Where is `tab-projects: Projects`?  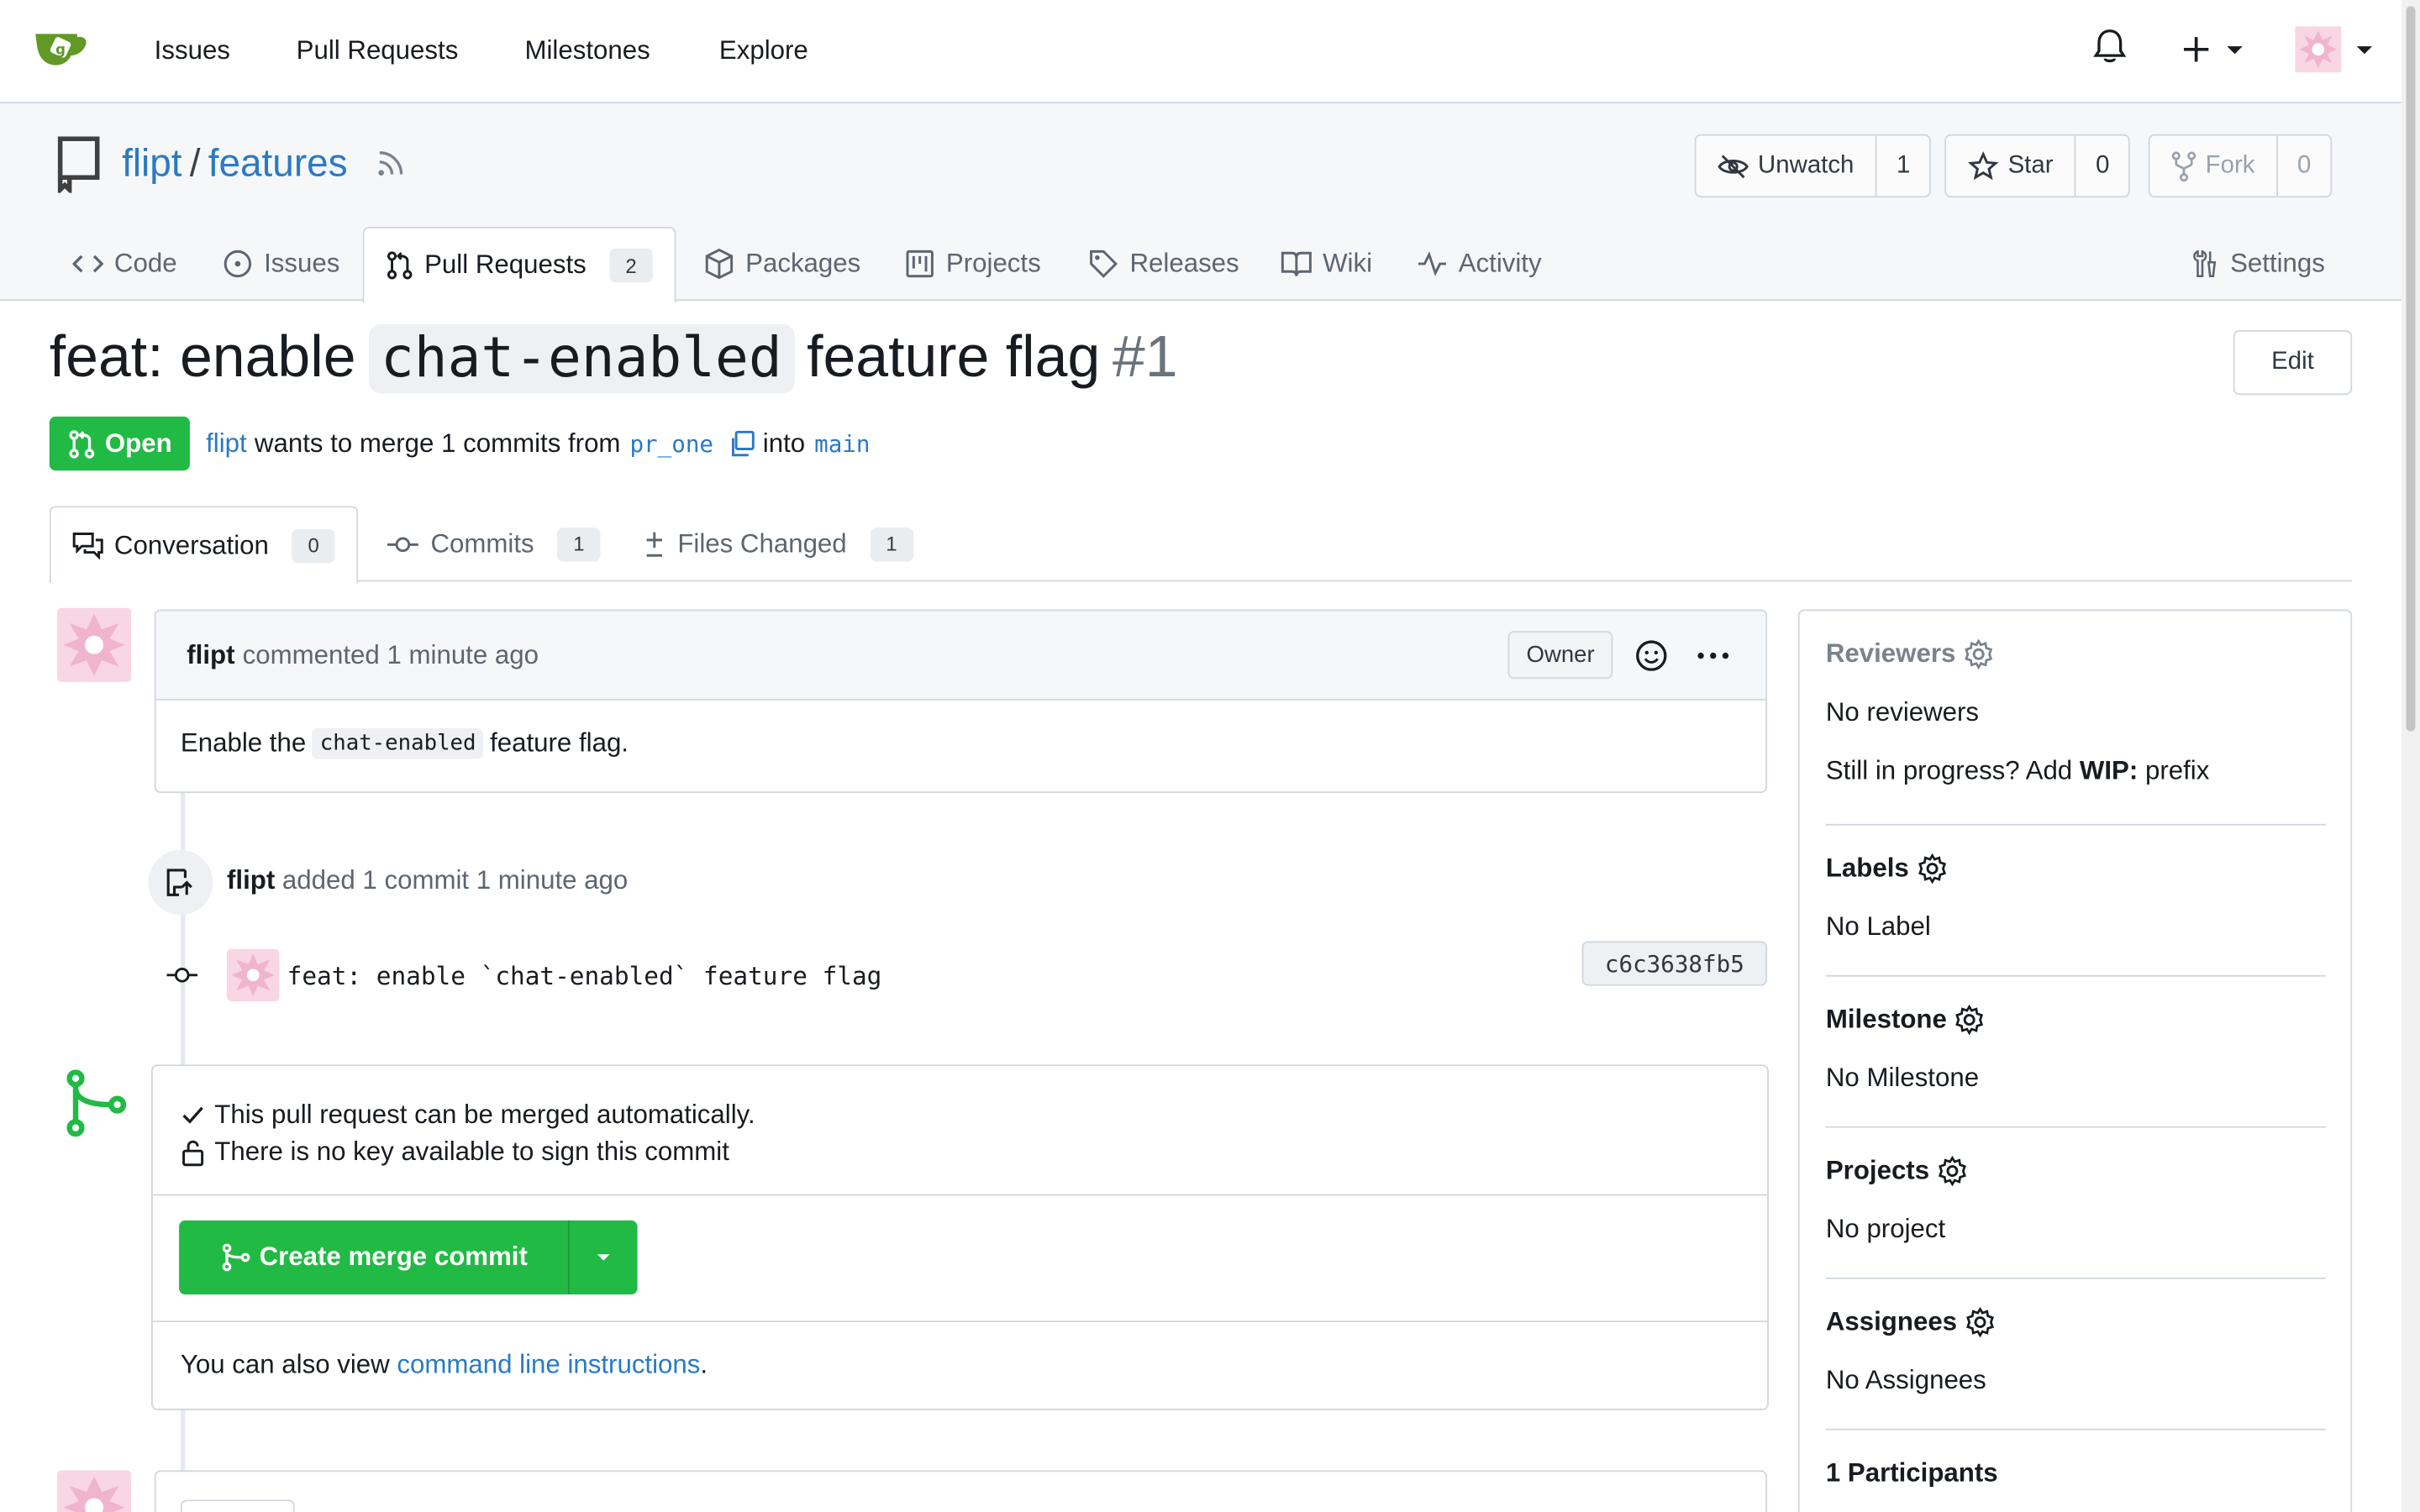 tab-projects: Projects is located at coordinates (972, 264).